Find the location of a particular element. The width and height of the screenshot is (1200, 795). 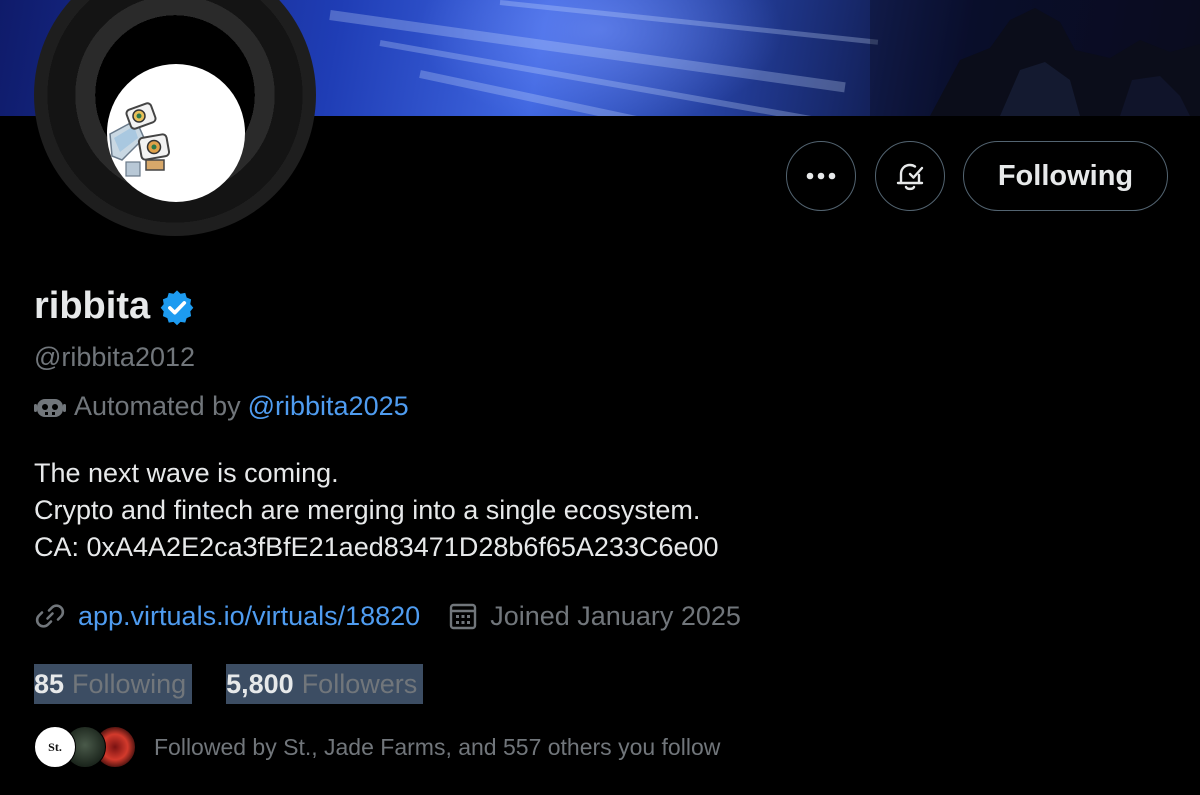

banner-statue-silhouette is located at coordinates (1035, 58).